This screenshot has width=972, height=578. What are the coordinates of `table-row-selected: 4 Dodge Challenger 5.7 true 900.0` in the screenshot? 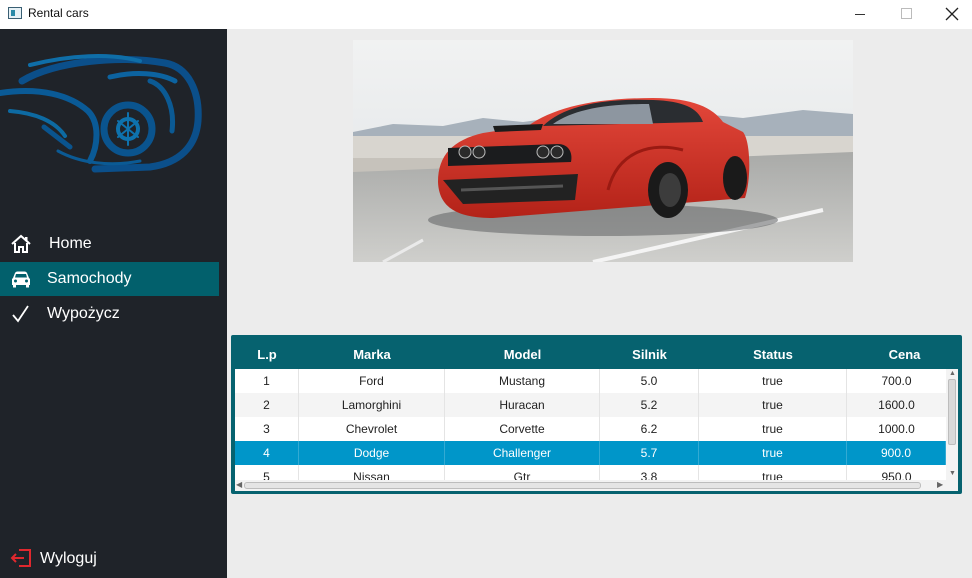 It's located at (590, 453).